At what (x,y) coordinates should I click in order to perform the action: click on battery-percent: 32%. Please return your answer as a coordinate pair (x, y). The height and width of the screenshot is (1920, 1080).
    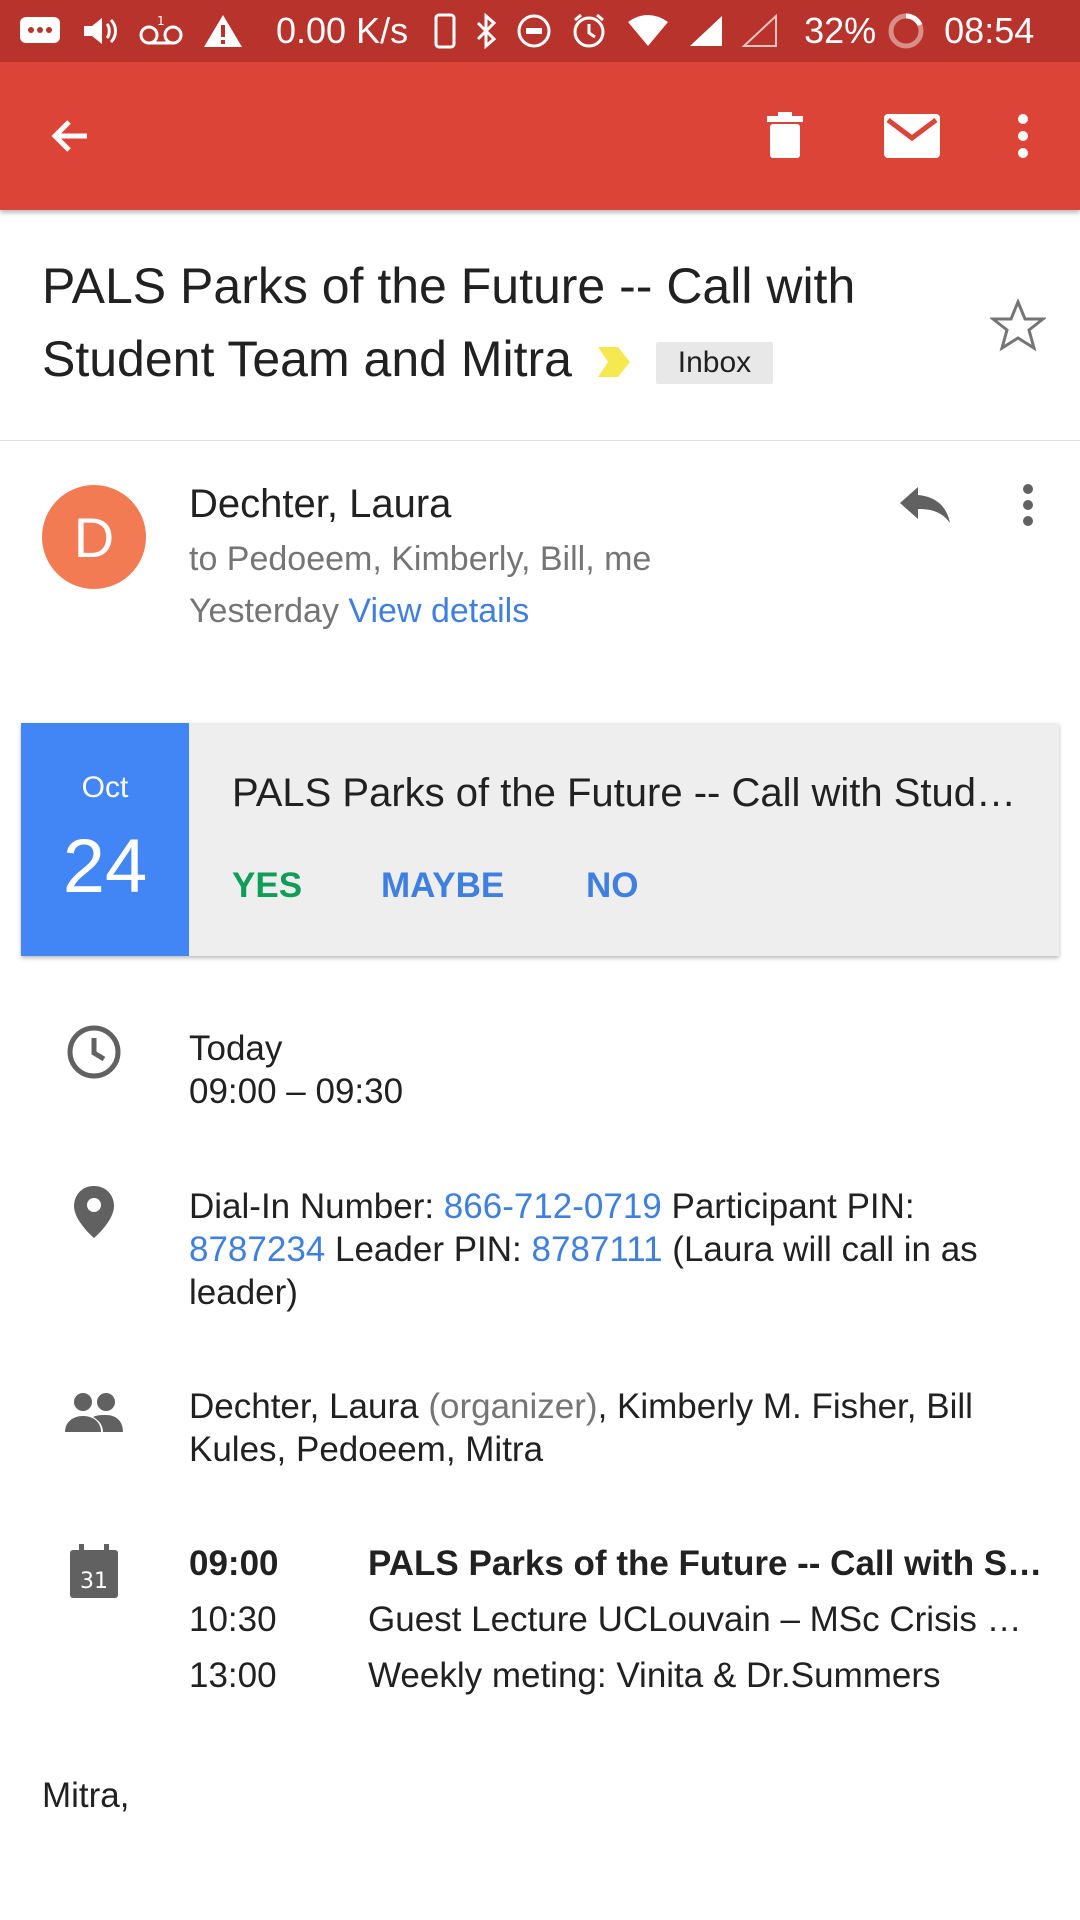
    Looking at the image, I should click on (840, 30).